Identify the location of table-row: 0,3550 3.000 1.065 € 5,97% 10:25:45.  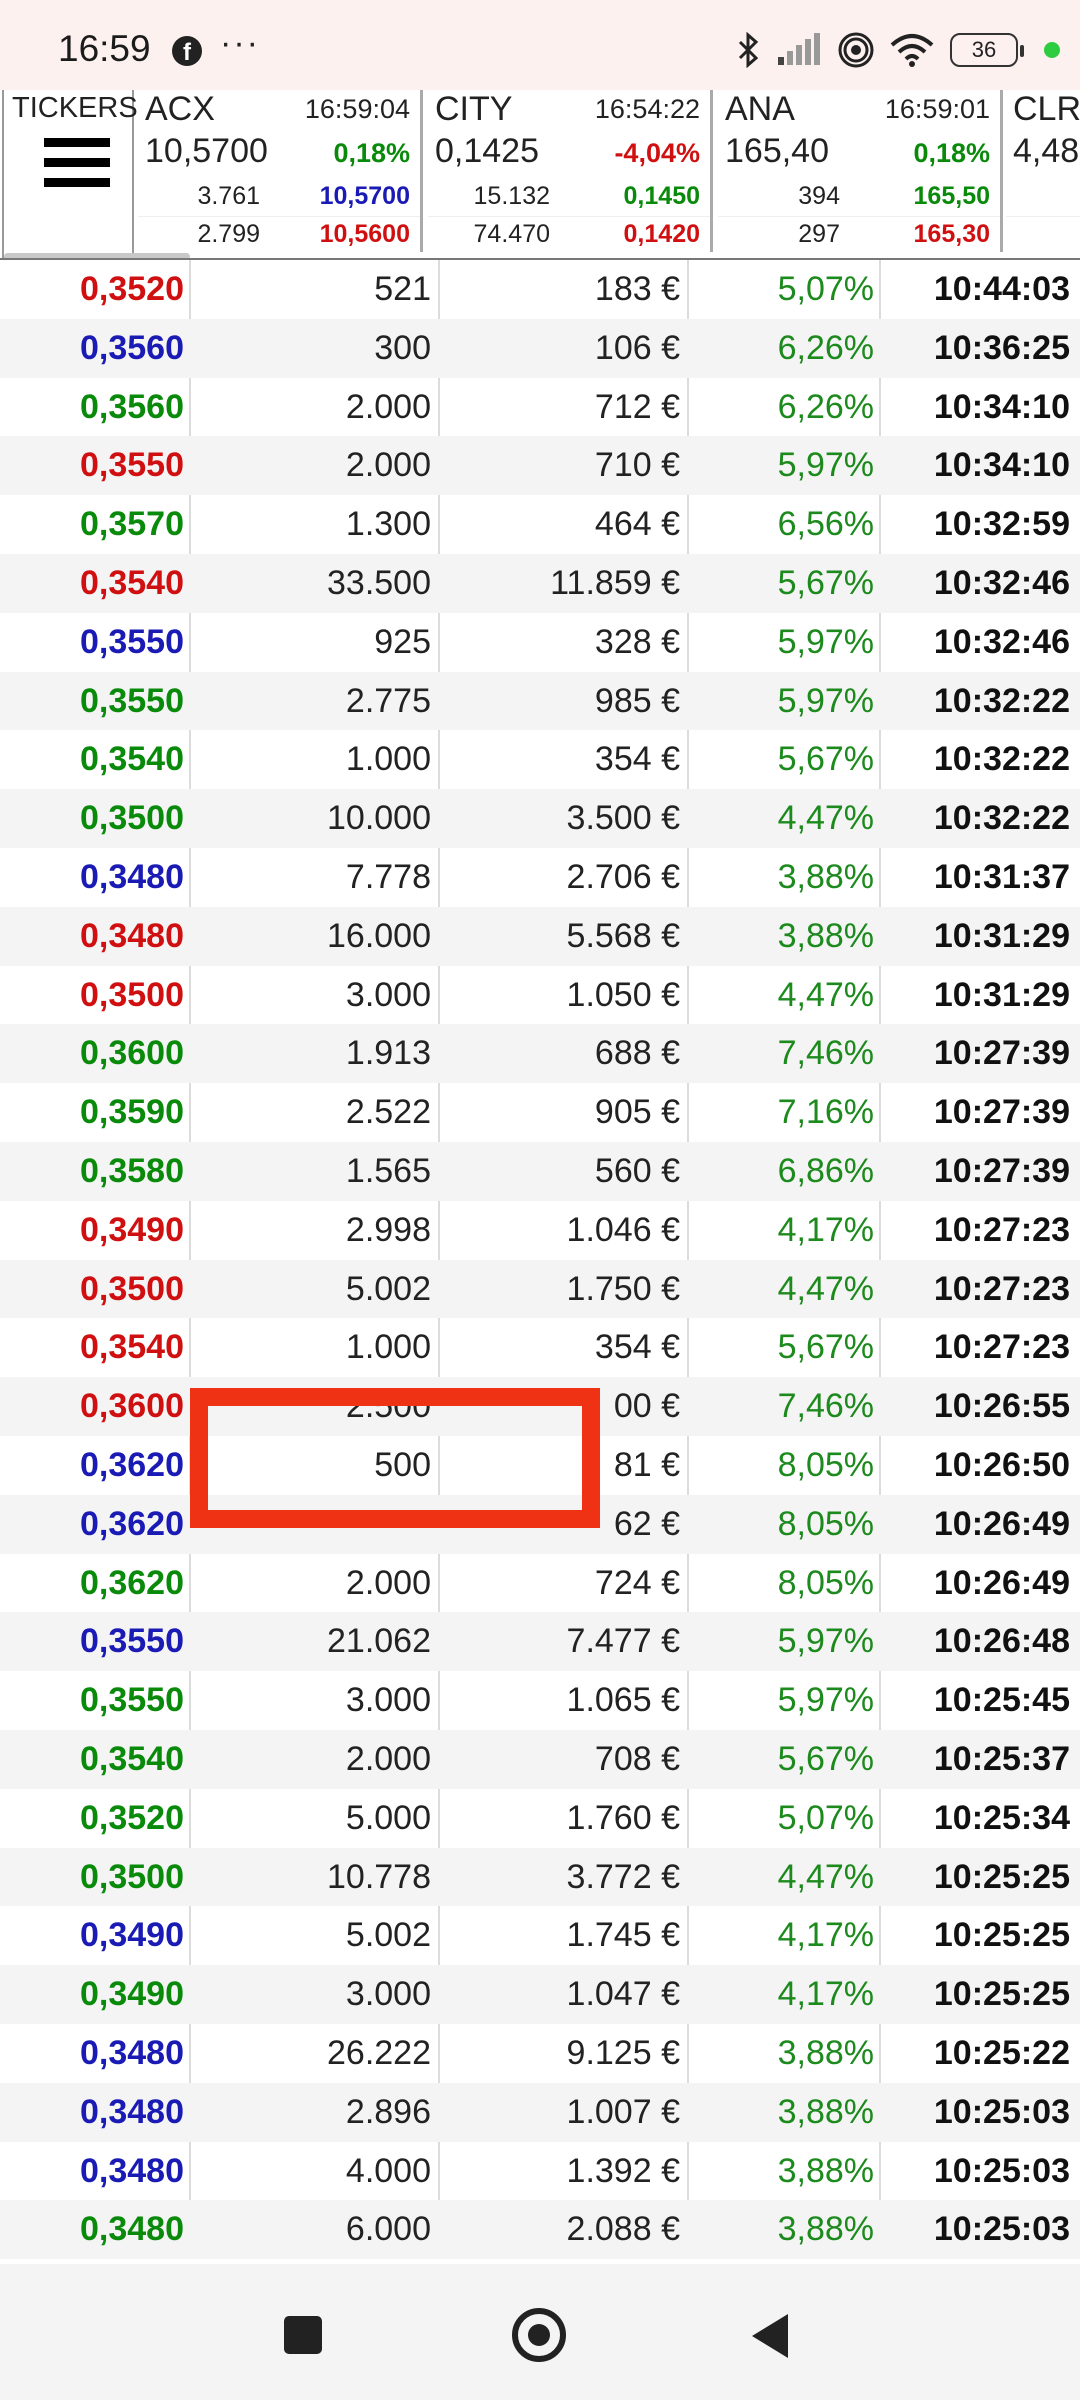
(540, 1700).